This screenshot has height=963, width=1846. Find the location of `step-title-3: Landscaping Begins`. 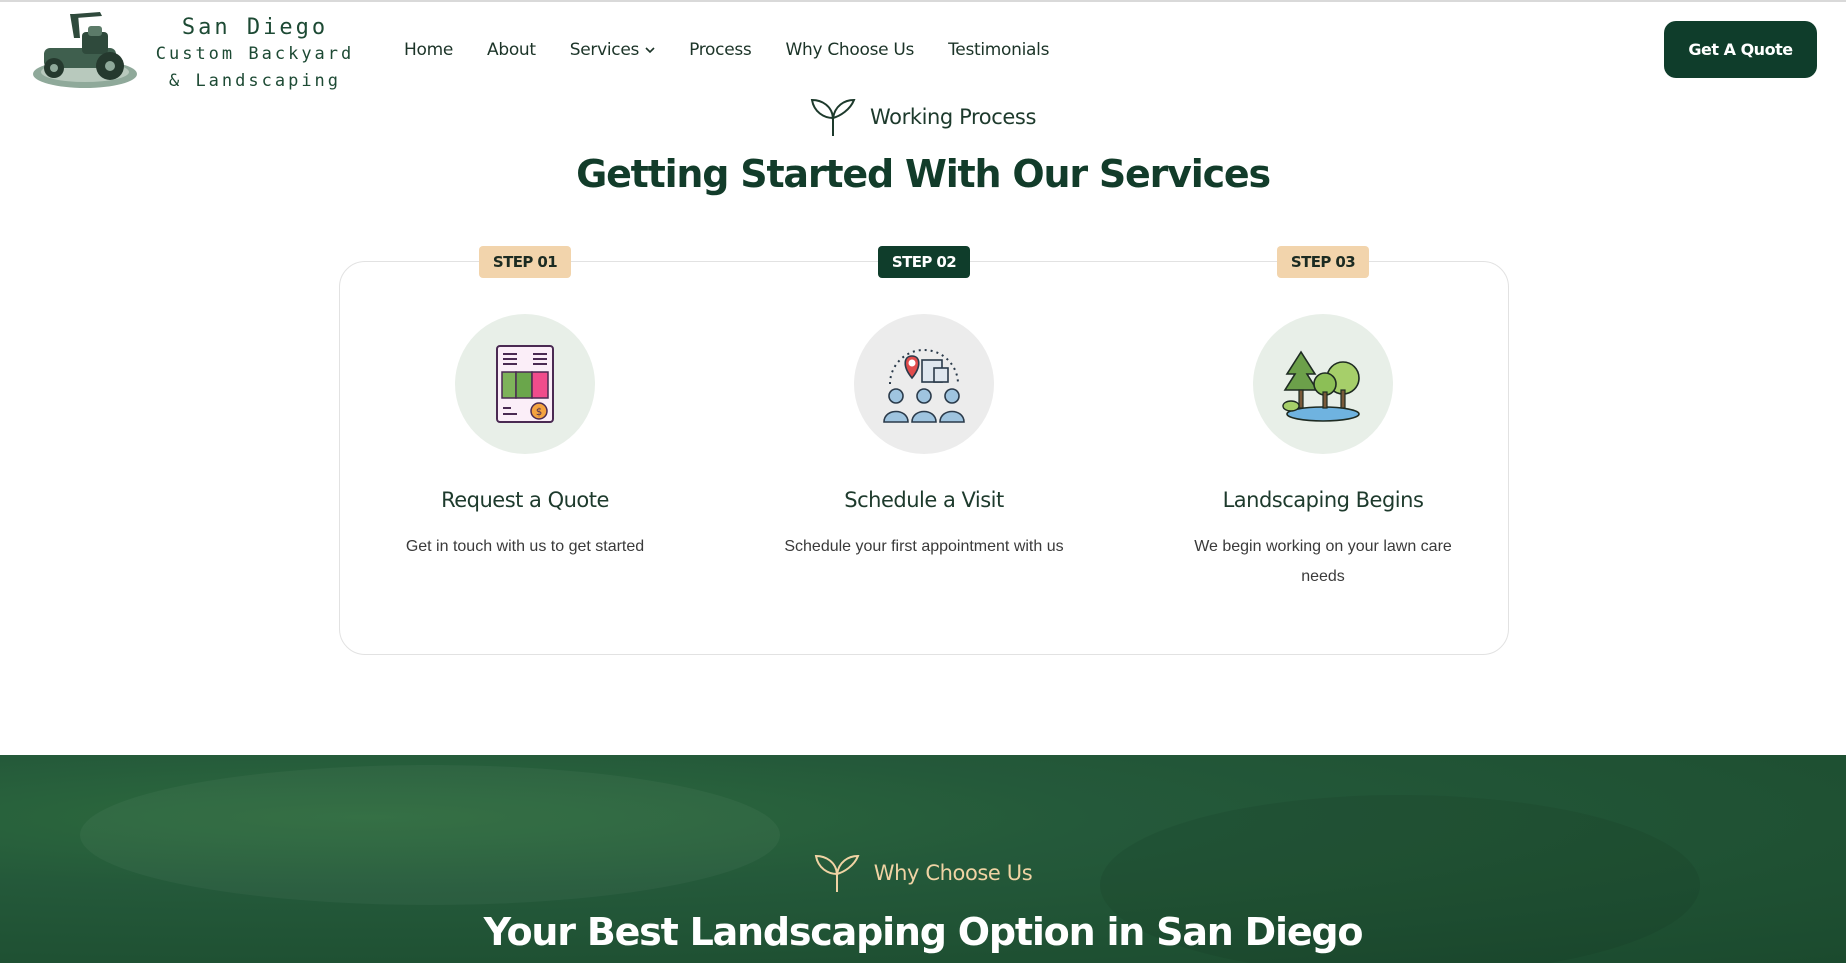

step-title-3: Landscaping Begins is located at coordinates (1323, 500).